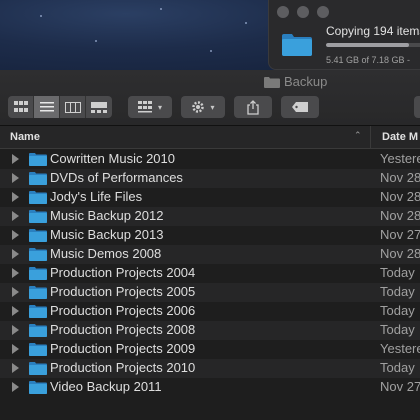 This screenshot has width=420, height=420. What do you see at coordinates (210, 368) in the screenshot?
I see `list-item: Production Projects 2010 Today` at bounding box center [210, 368].